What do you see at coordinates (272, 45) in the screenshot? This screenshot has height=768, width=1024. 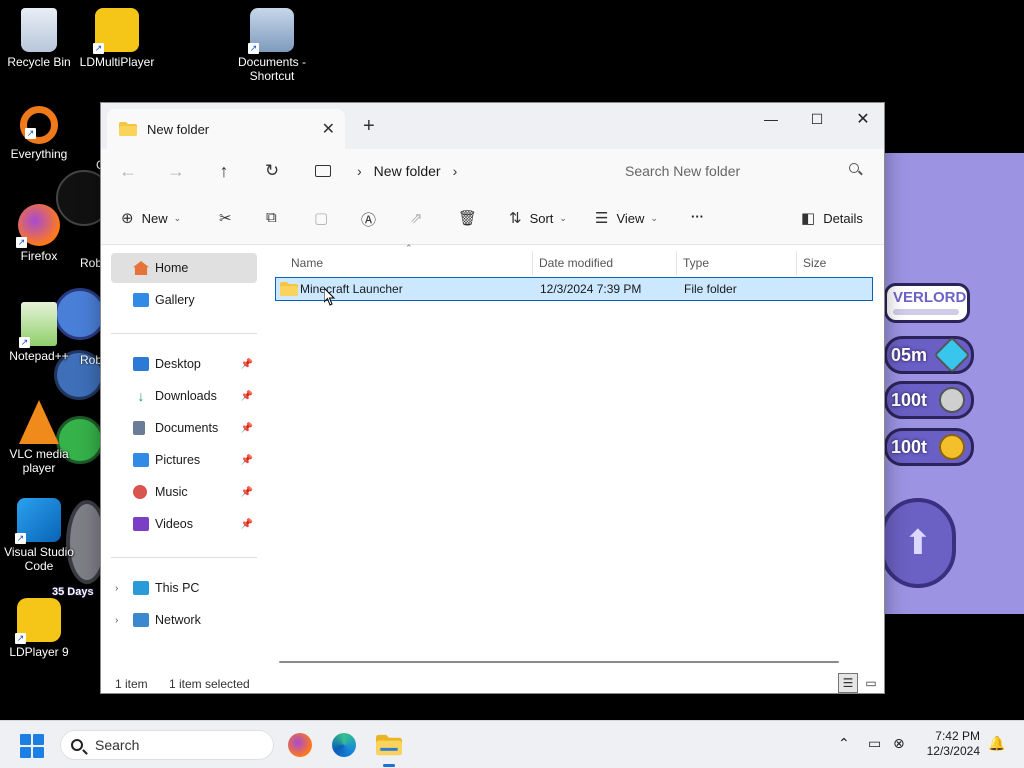 I see `desktop-icon-documents-shortcut: ↗ Documents - Shortcut` at bounding box center [272, 45].